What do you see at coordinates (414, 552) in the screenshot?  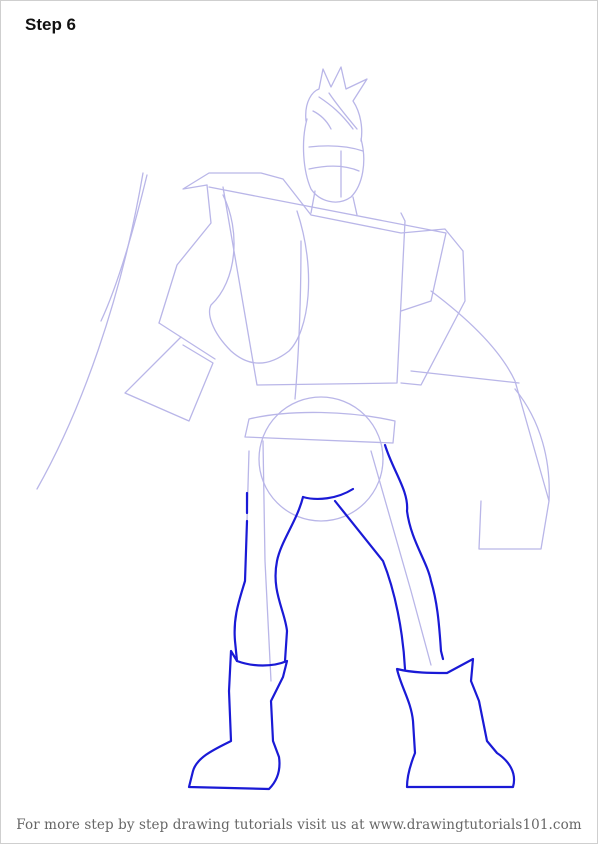 I see `right-leg-outer` at bounding box center [414, 552].